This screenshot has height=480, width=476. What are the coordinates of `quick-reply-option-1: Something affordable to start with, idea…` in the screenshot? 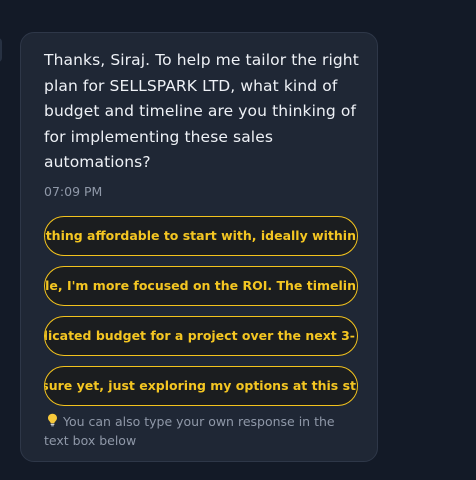 It's located at (201, 236).